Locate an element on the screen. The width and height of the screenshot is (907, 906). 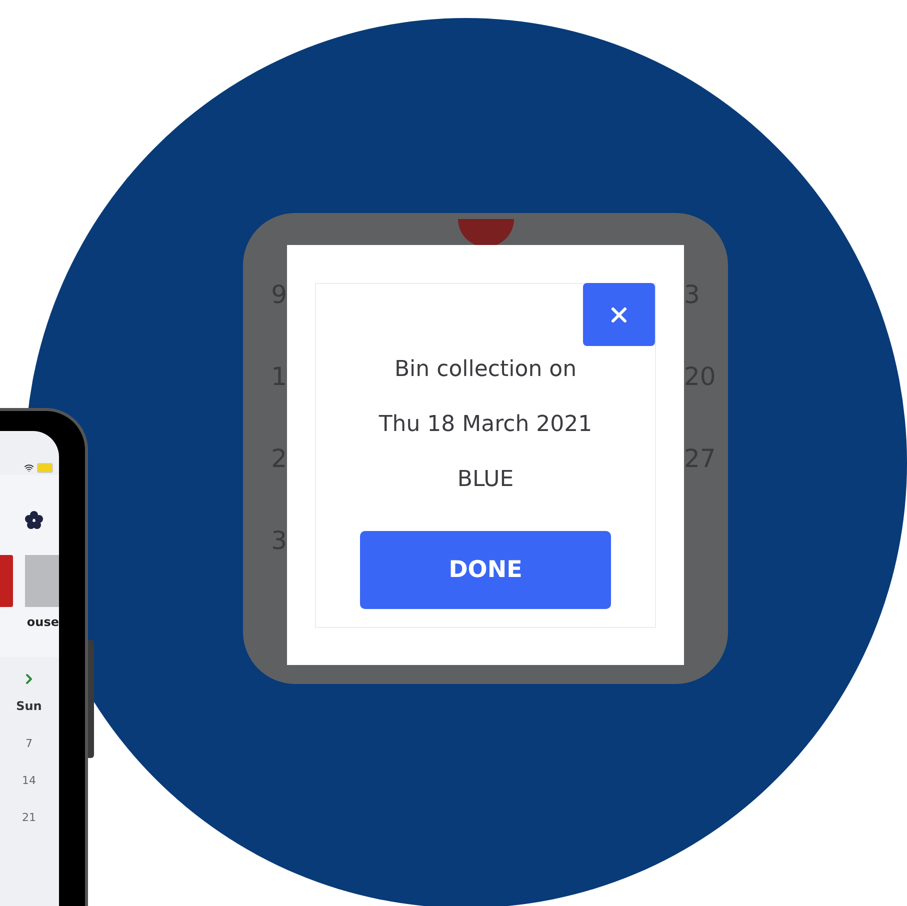
calendar-date: 7 is located at coordinates (29, 743).